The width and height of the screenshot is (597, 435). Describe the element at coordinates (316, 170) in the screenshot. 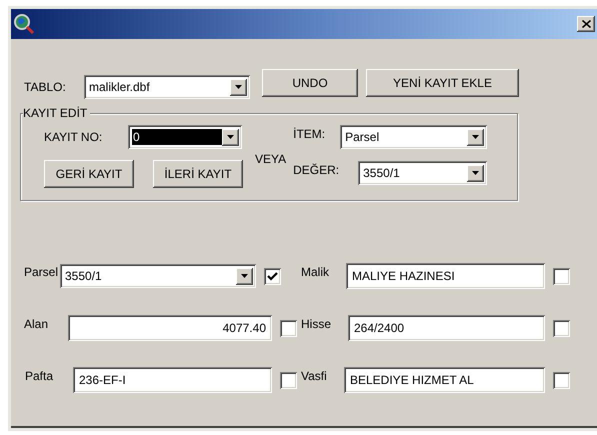

I see `value-label: DEĞER:` at that location.